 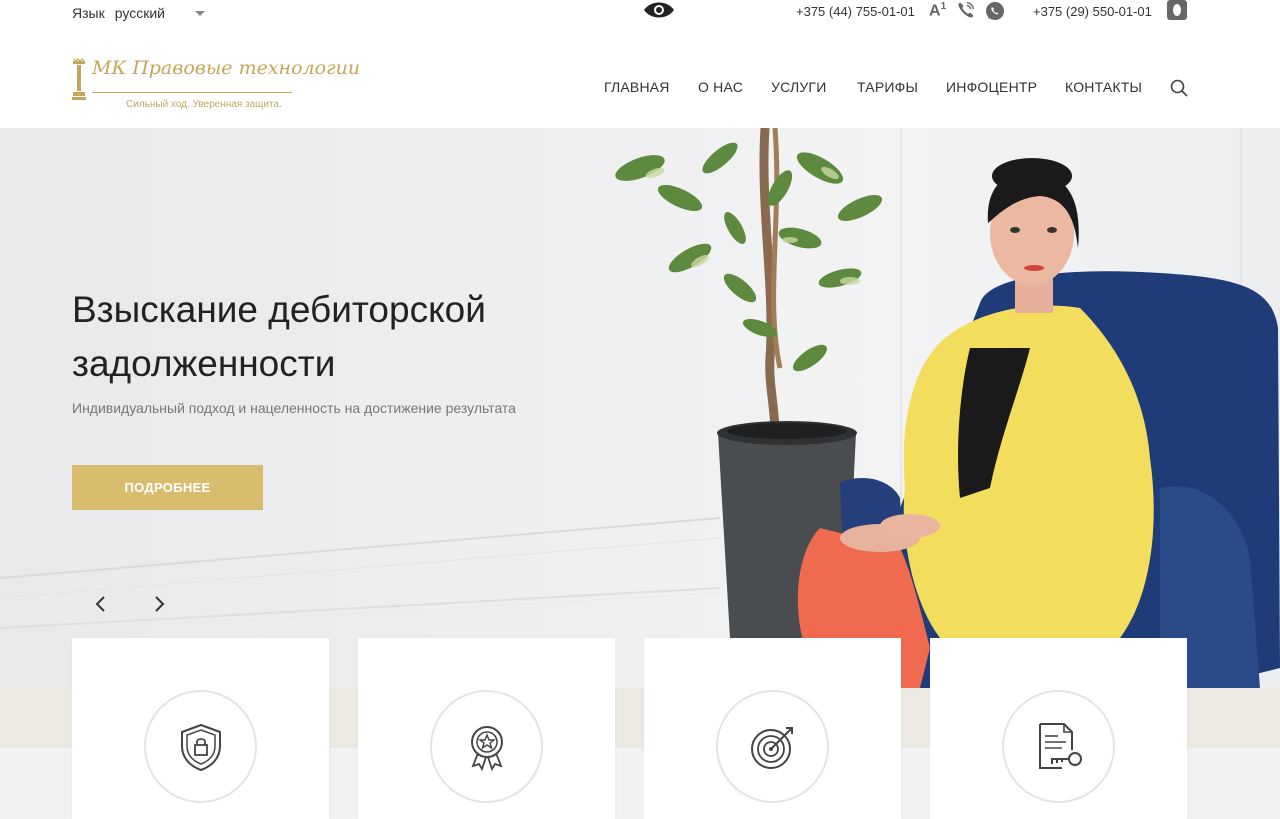 What do you see at coordinates (159, 604) in the screenshot?
I see `chevron-right-icon` at bounding box center [159, 604].